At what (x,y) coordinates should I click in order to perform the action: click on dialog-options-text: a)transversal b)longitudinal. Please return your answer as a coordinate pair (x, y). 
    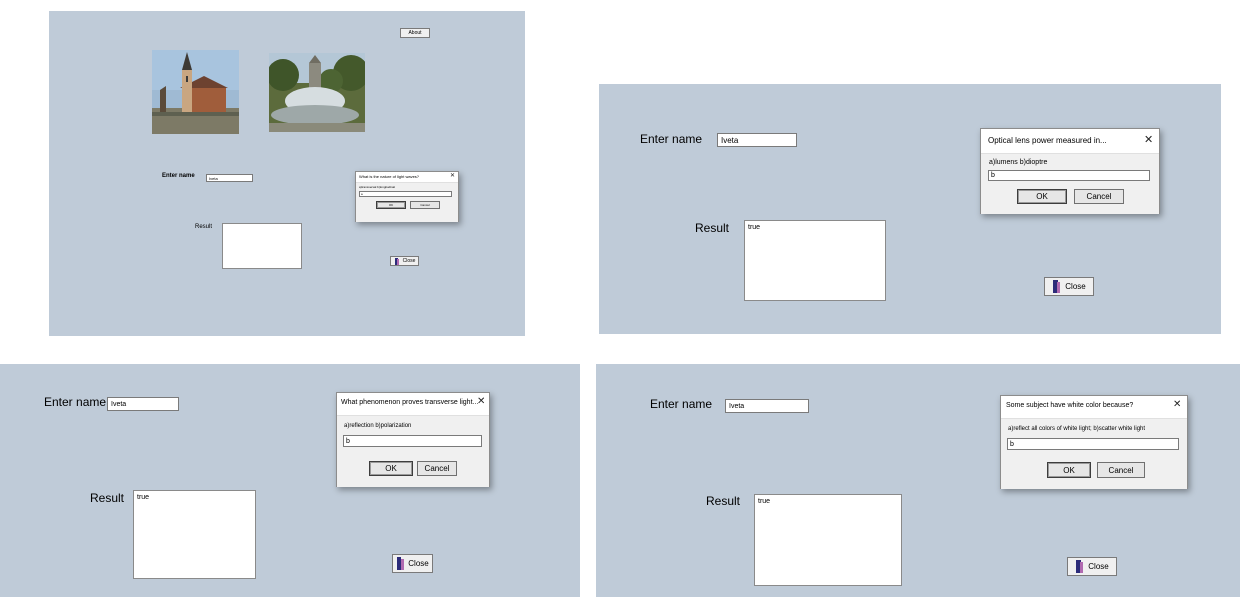
    Looking at the image, I should click on (377, 187).